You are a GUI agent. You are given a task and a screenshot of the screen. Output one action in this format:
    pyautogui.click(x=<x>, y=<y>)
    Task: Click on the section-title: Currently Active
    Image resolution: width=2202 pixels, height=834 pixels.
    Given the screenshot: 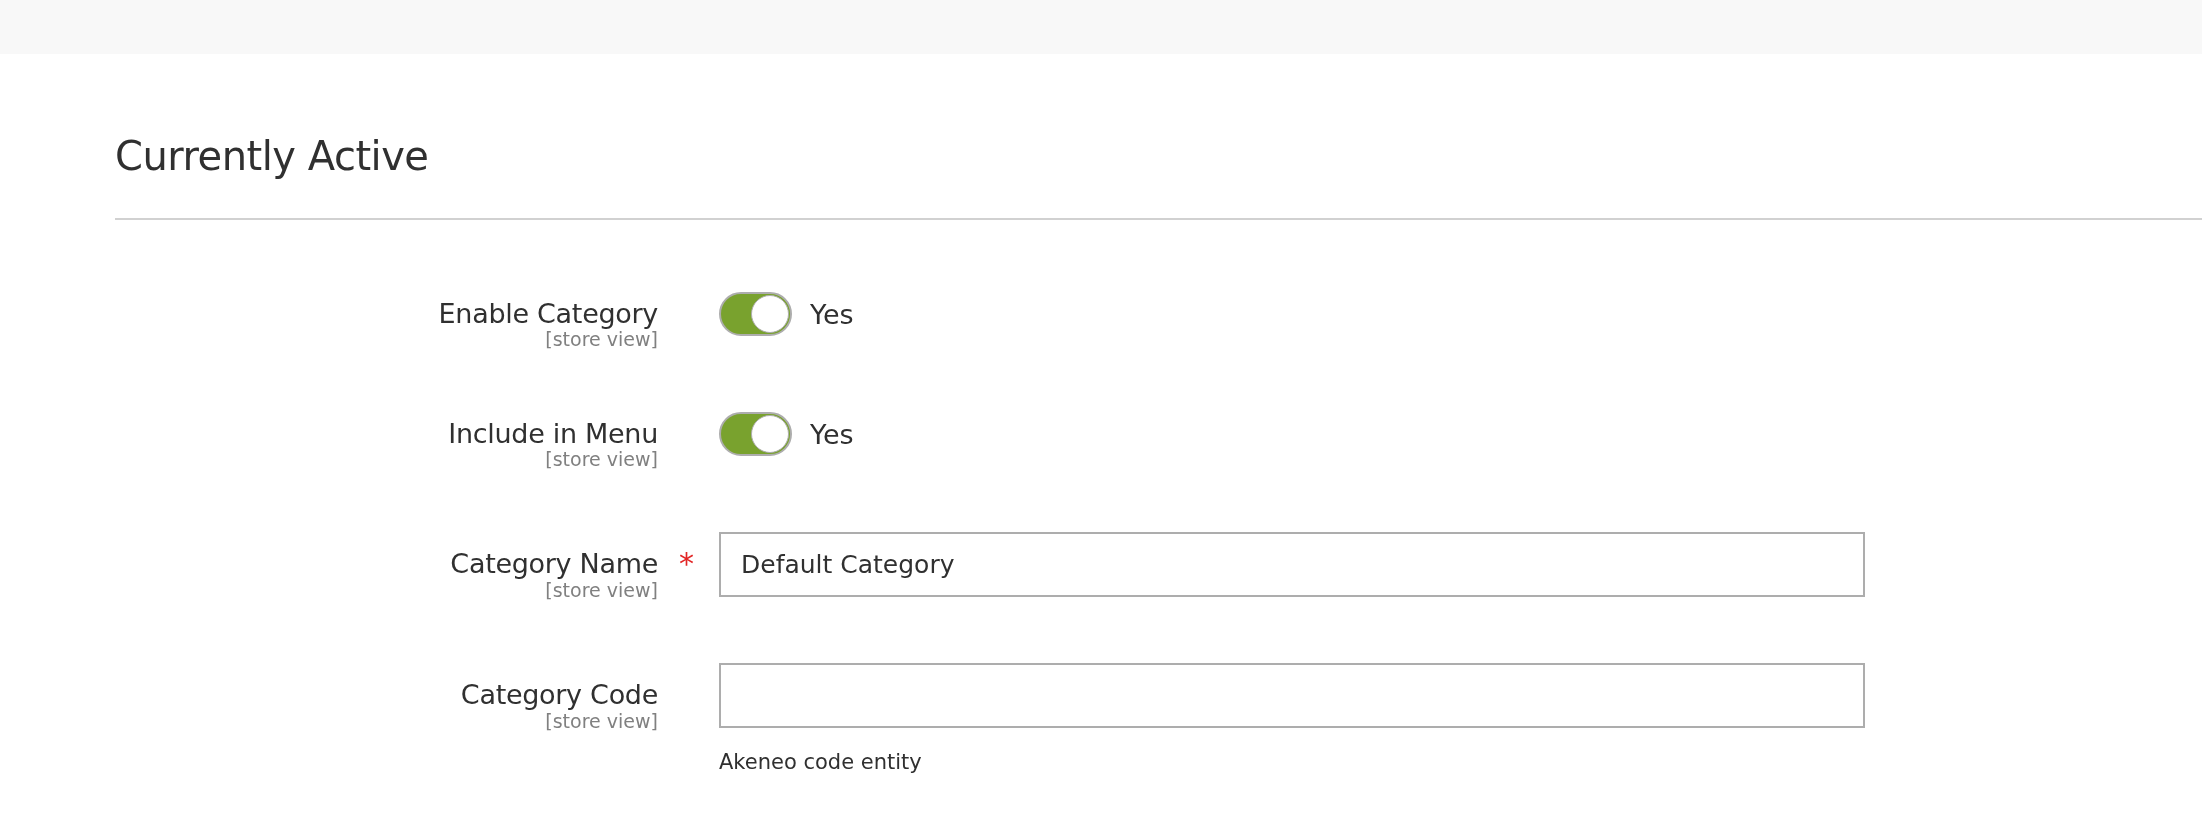 What is the action you would take?
    pyautogui.click(x=272, y=156)
    